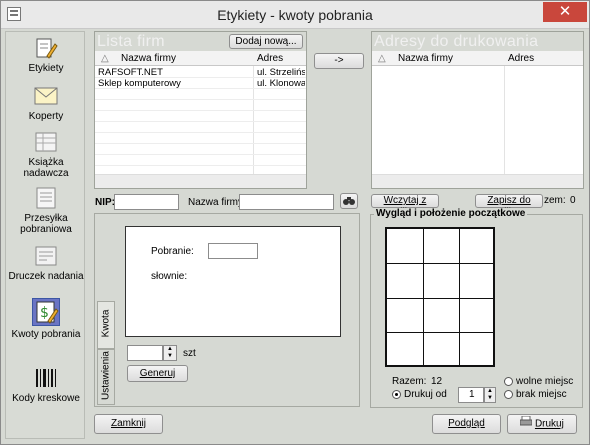 Image resolution: width=590 pixels, height=445 pixels. I want to click on quantity-input, so click(145, 353).